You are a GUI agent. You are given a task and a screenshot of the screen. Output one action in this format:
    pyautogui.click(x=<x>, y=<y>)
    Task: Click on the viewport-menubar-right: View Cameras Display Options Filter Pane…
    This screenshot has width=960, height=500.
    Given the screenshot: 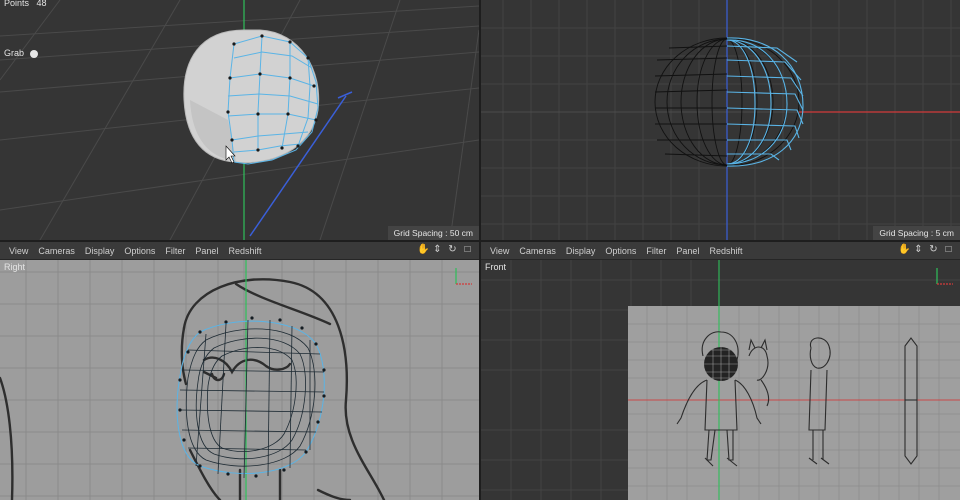 What is the action you would take?
    pyautogui.click(x=239, y=251)
    